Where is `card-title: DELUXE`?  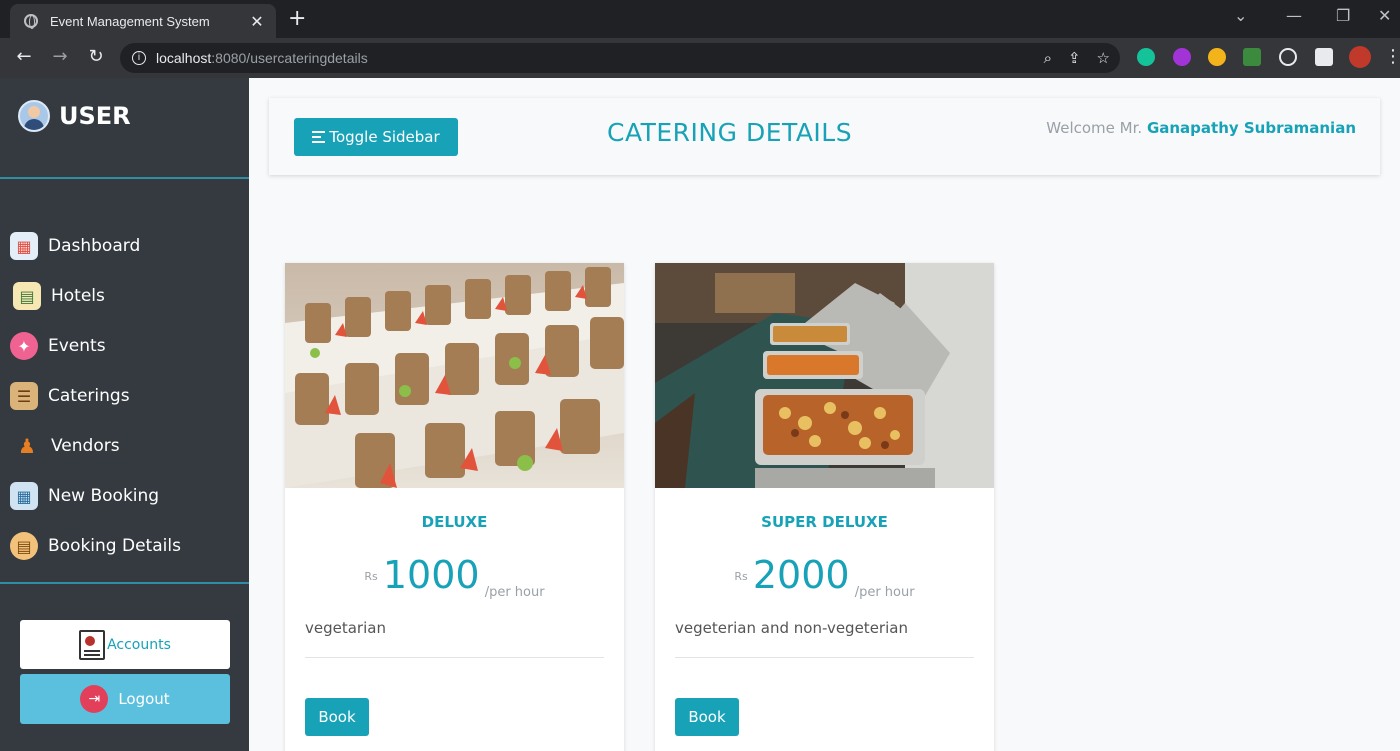 card-title: DELUXE is located at coordinates (454, 522).